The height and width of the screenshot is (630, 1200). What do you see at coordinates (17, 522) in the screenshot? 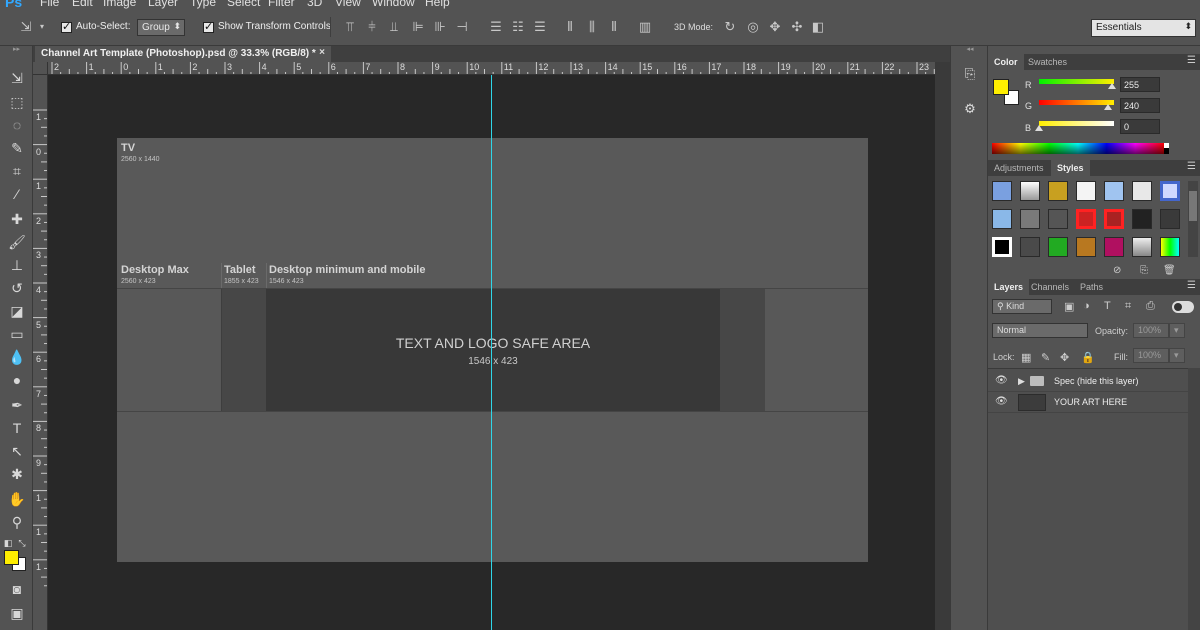
I see `zoom-tool-icon: ⚲` at bounding box center [17, 522].